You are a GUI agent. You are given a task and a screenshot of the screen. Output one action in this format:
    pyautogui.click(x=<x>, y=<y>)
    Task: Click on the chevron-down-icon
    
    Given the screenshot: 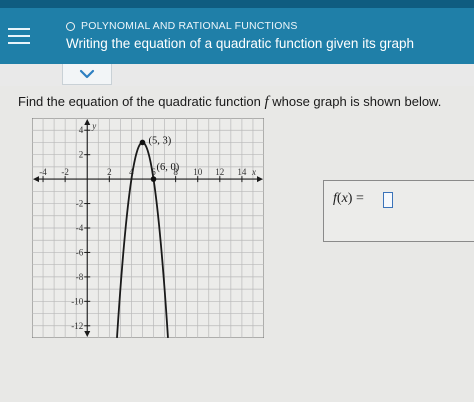 What is the action you would take?
    pyautogui.click(x=87, y=74)
    